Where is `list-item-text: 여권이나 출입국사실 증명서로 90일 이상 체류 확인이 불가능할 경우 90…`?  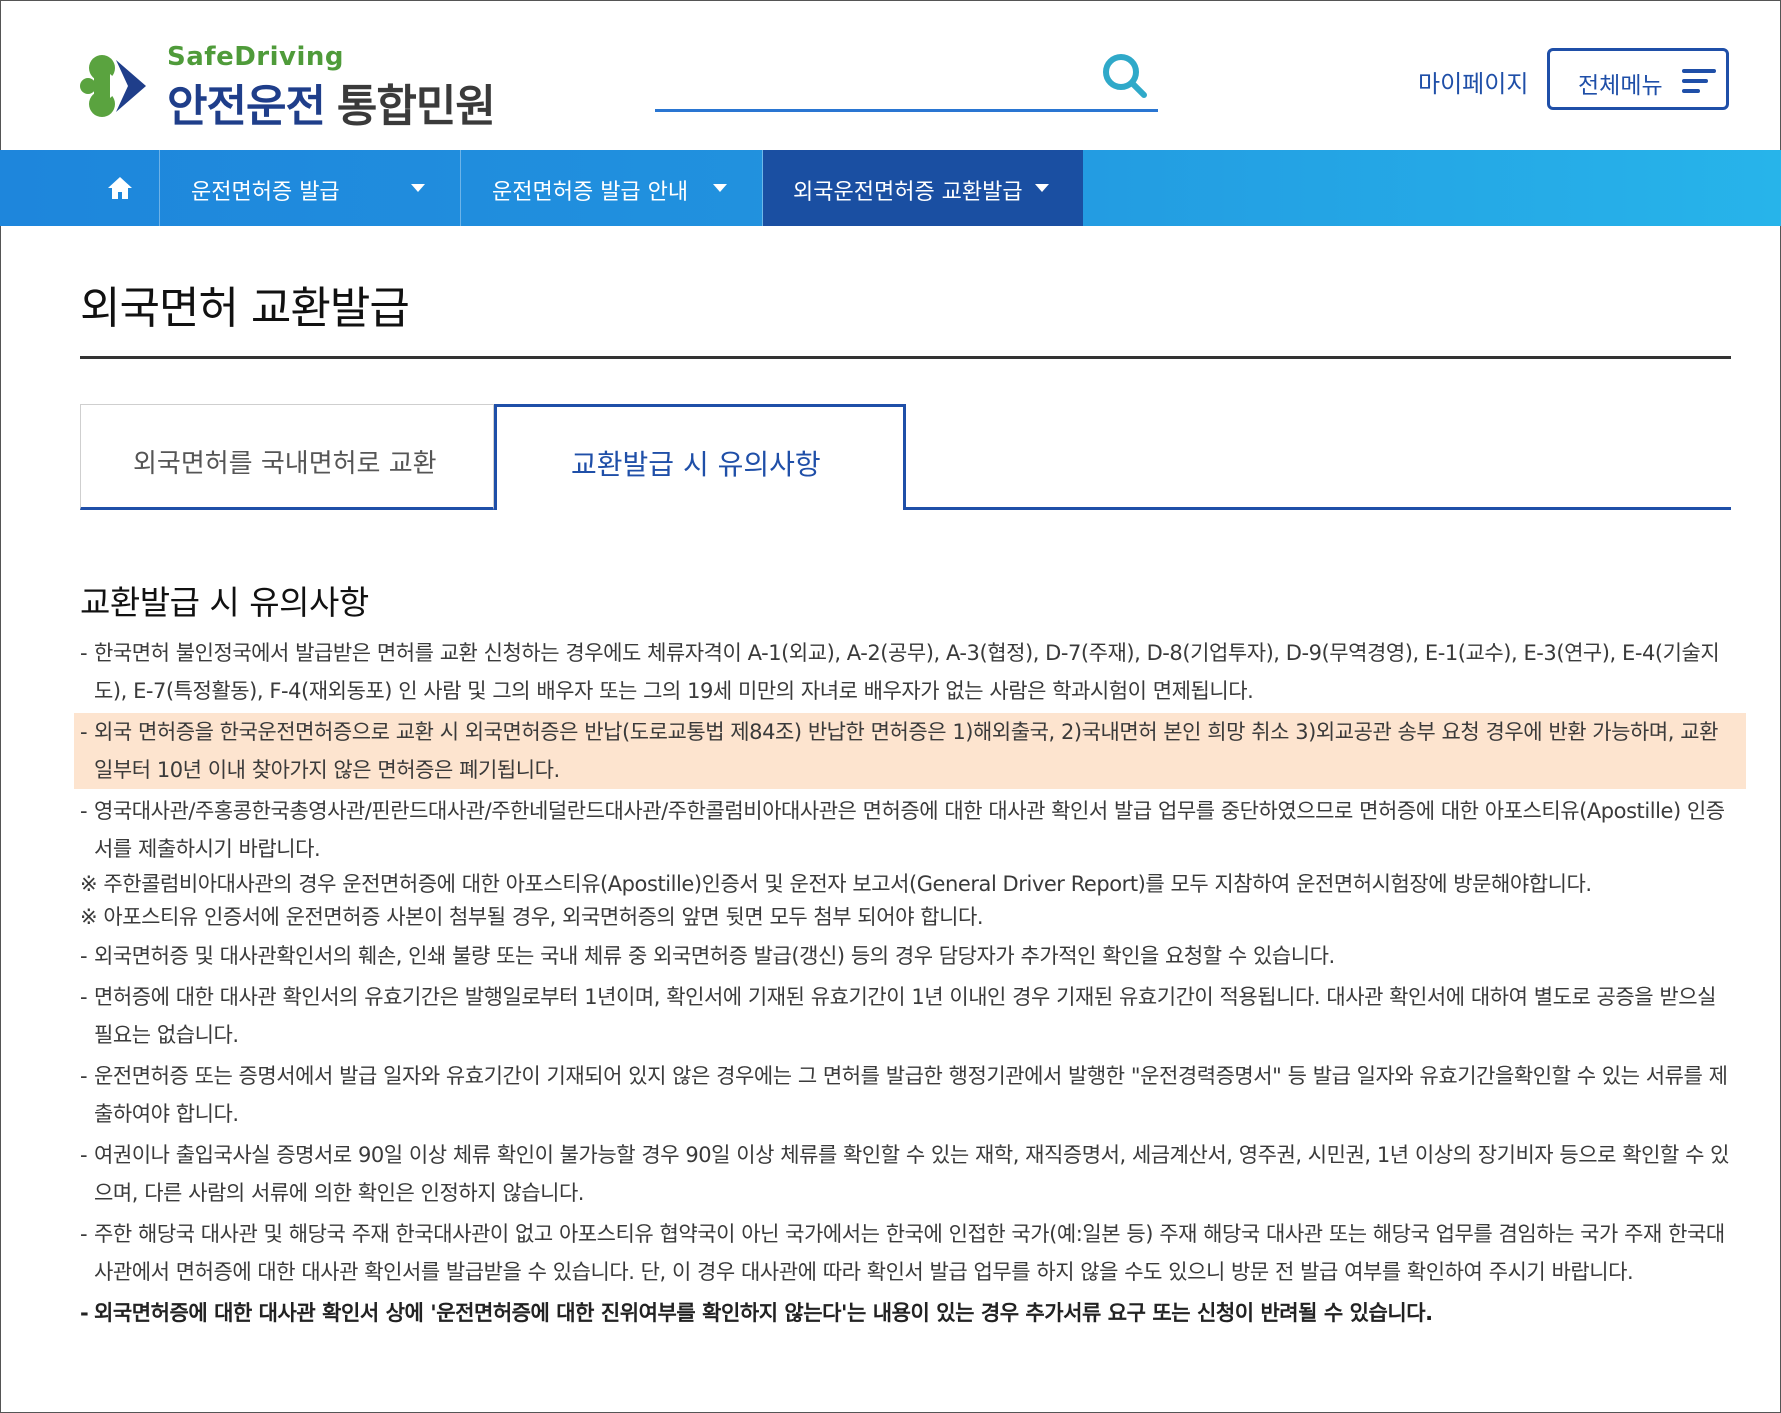
list-item-text: 여권이나 출입국사실 증명서로 90일 이상 체류 확인이 불가능할 경우 90… is located at coordinates (912, 1174).